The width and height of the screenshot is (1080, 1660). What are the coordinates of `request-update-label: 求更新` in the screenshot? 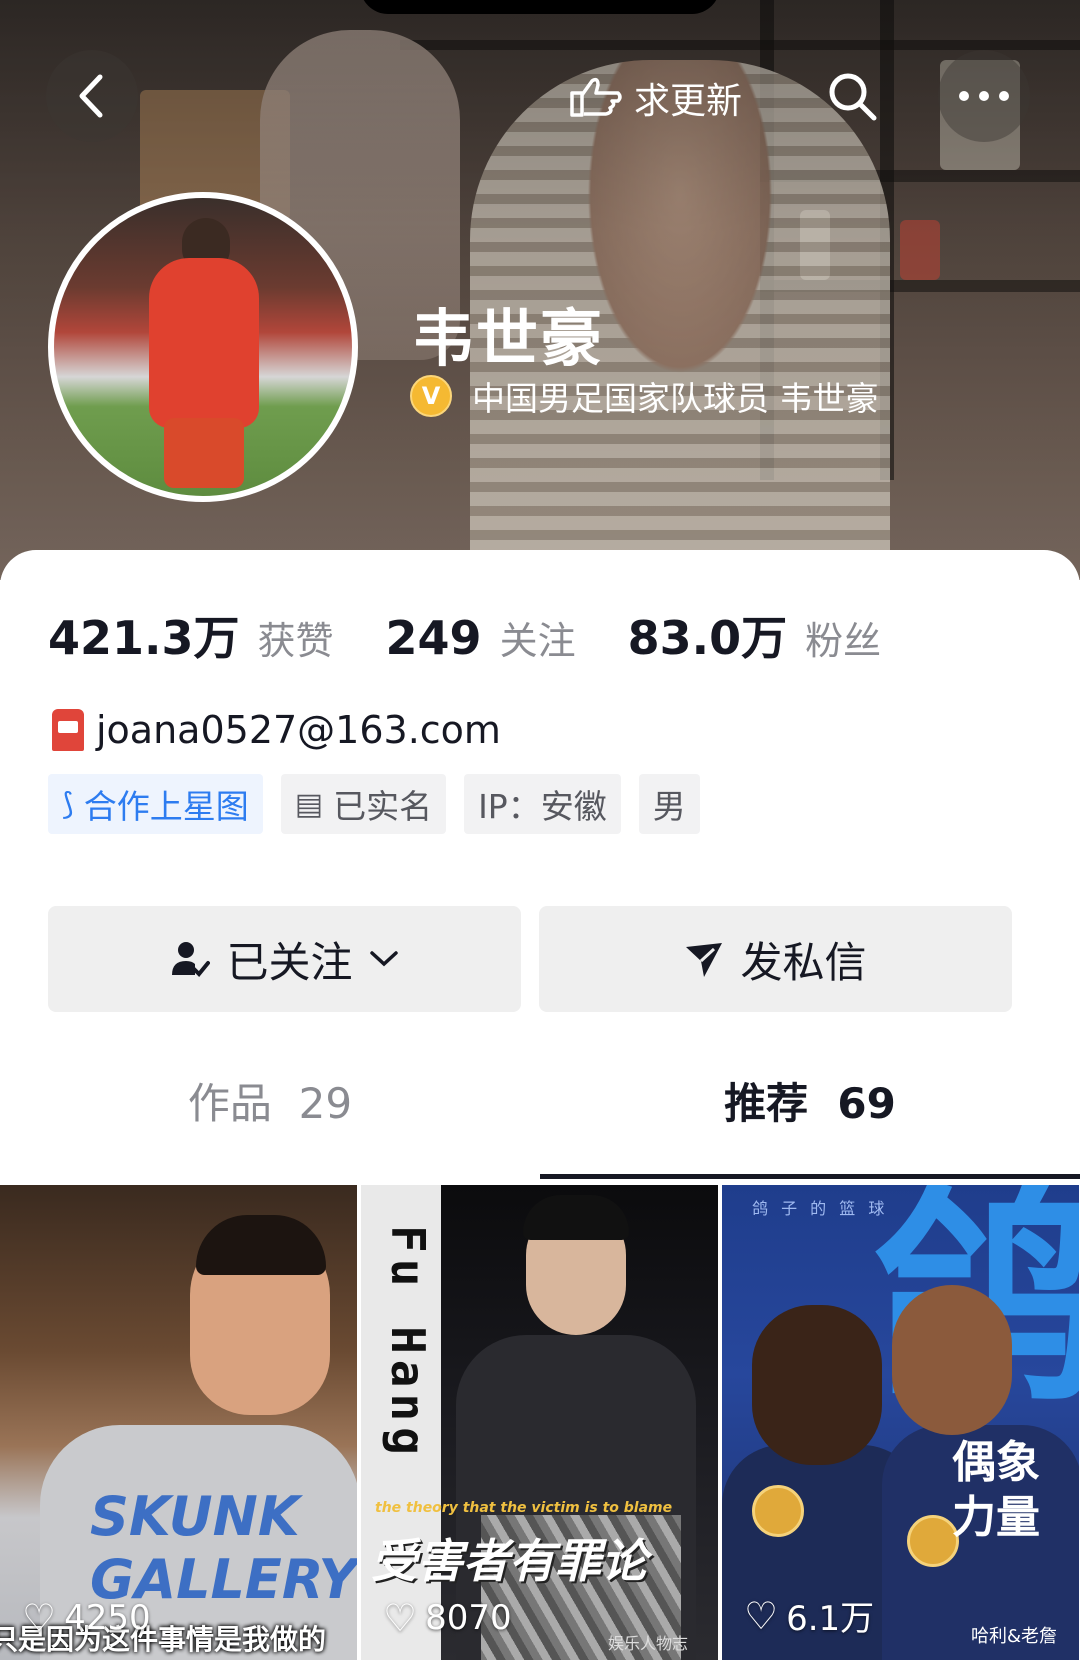 It's located at (688, 101).